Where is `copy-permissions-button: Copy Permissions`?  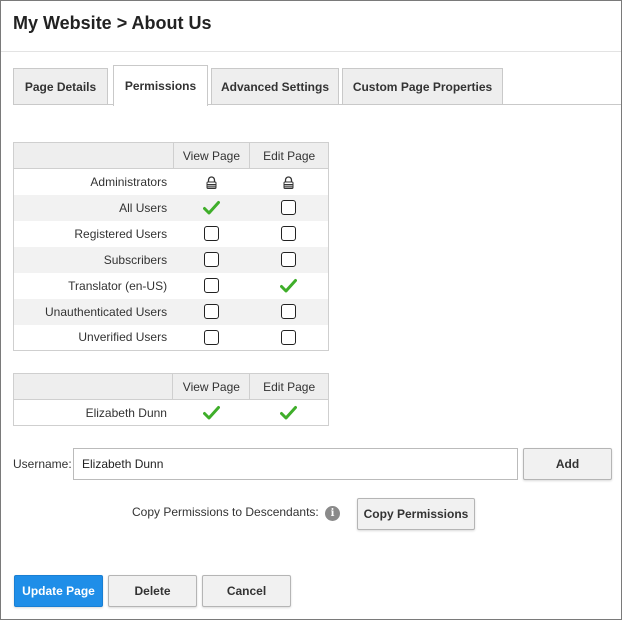 copy-permissions-button: Copy Permissions is located at coordinates (416, 514).